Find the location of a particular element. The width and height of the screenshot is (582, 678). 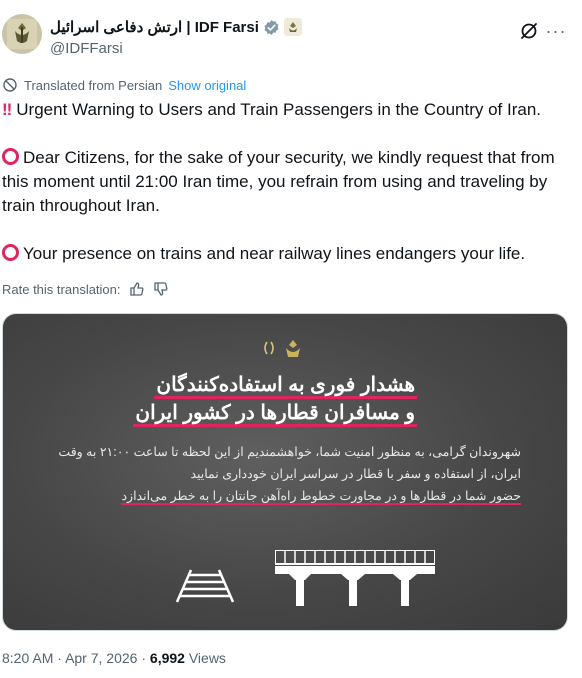

railway-track-icon is located at coordinates (205, 586).